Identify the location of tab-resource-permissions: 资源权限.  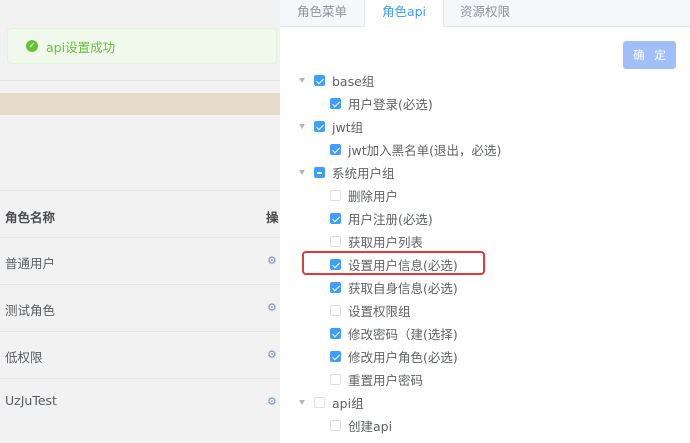
(485, 13).